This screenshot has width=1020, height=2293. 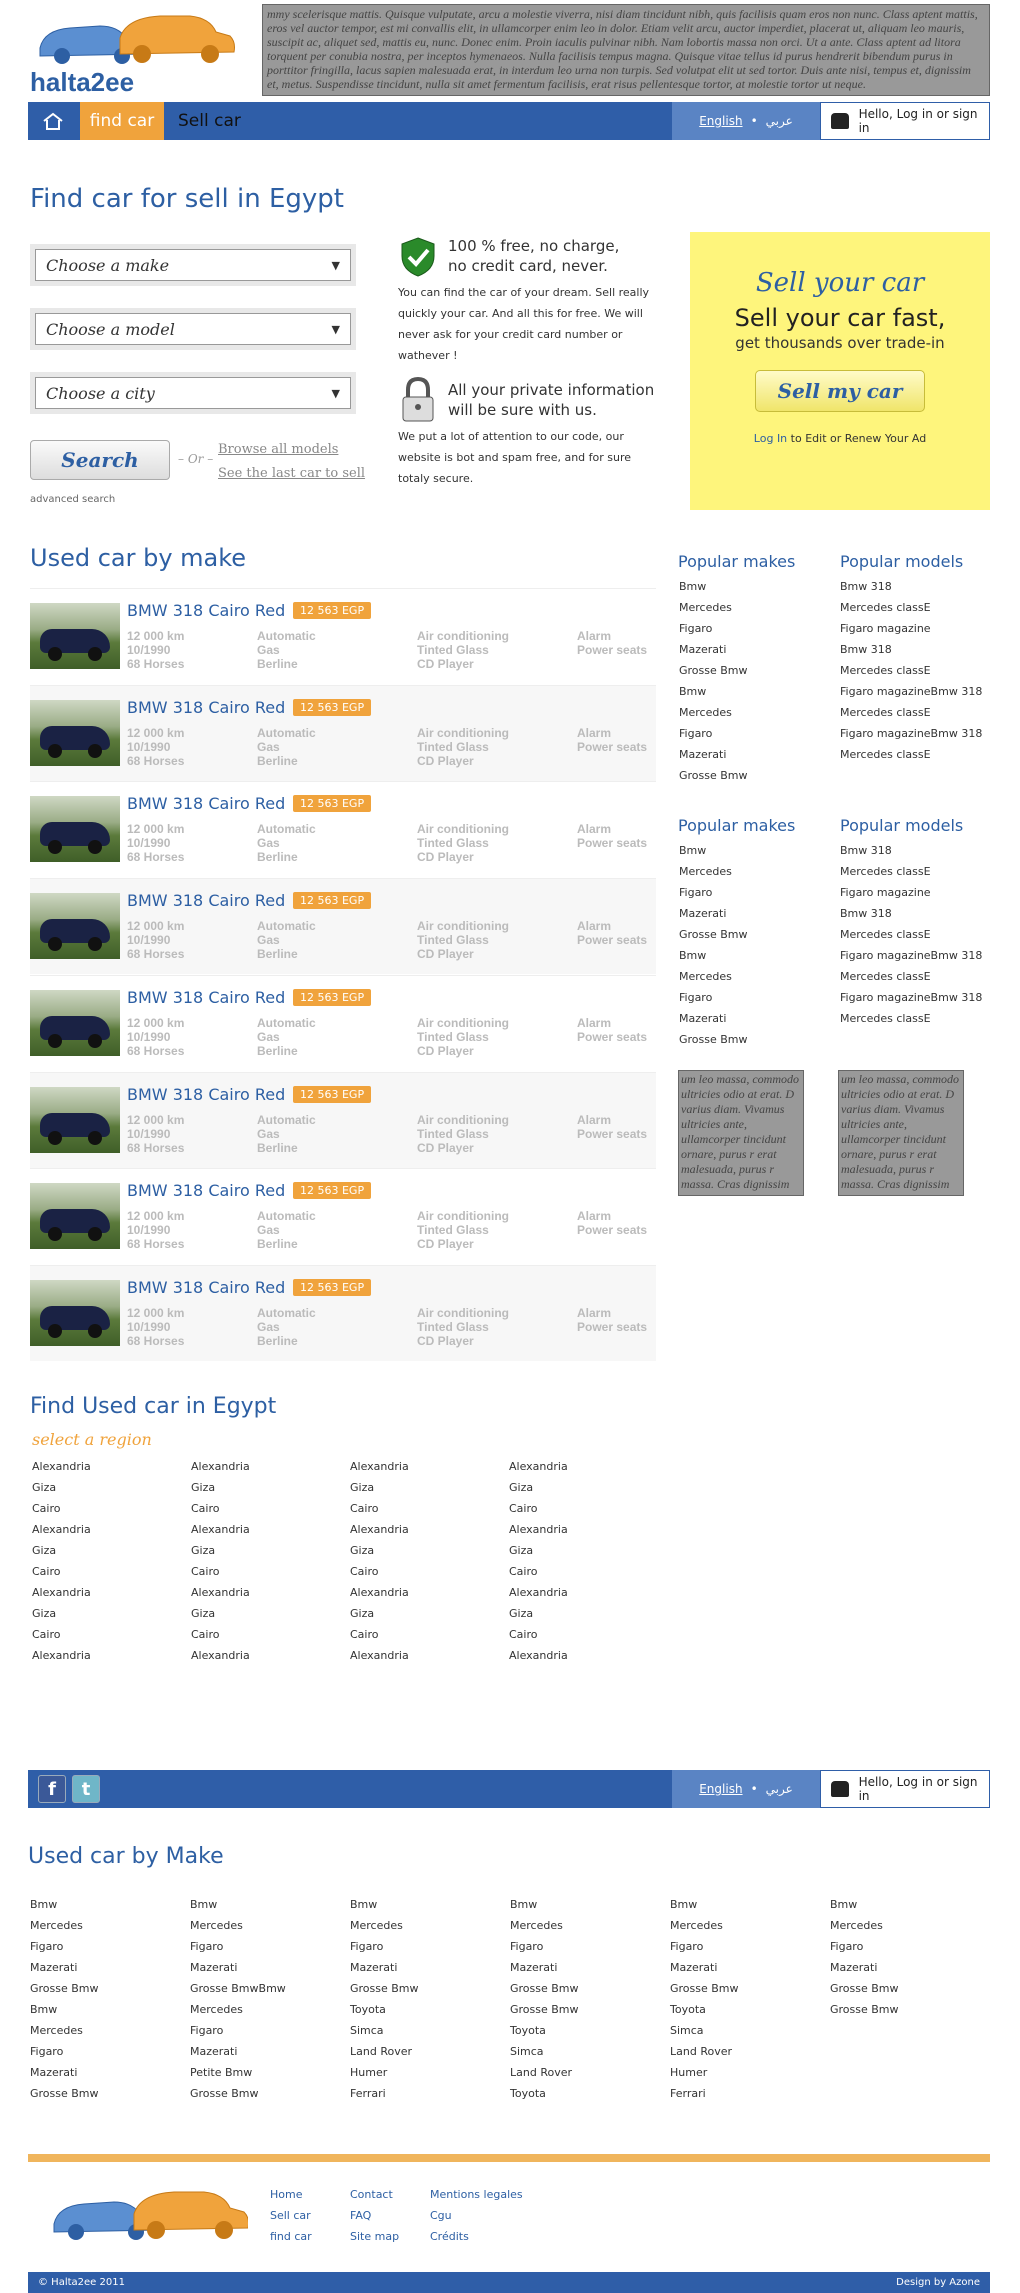 What do you see at coordinates (713, 1018) in the screenshot?
I see `sidebar-link: Mazerati` at bounding box center [713, 1018].